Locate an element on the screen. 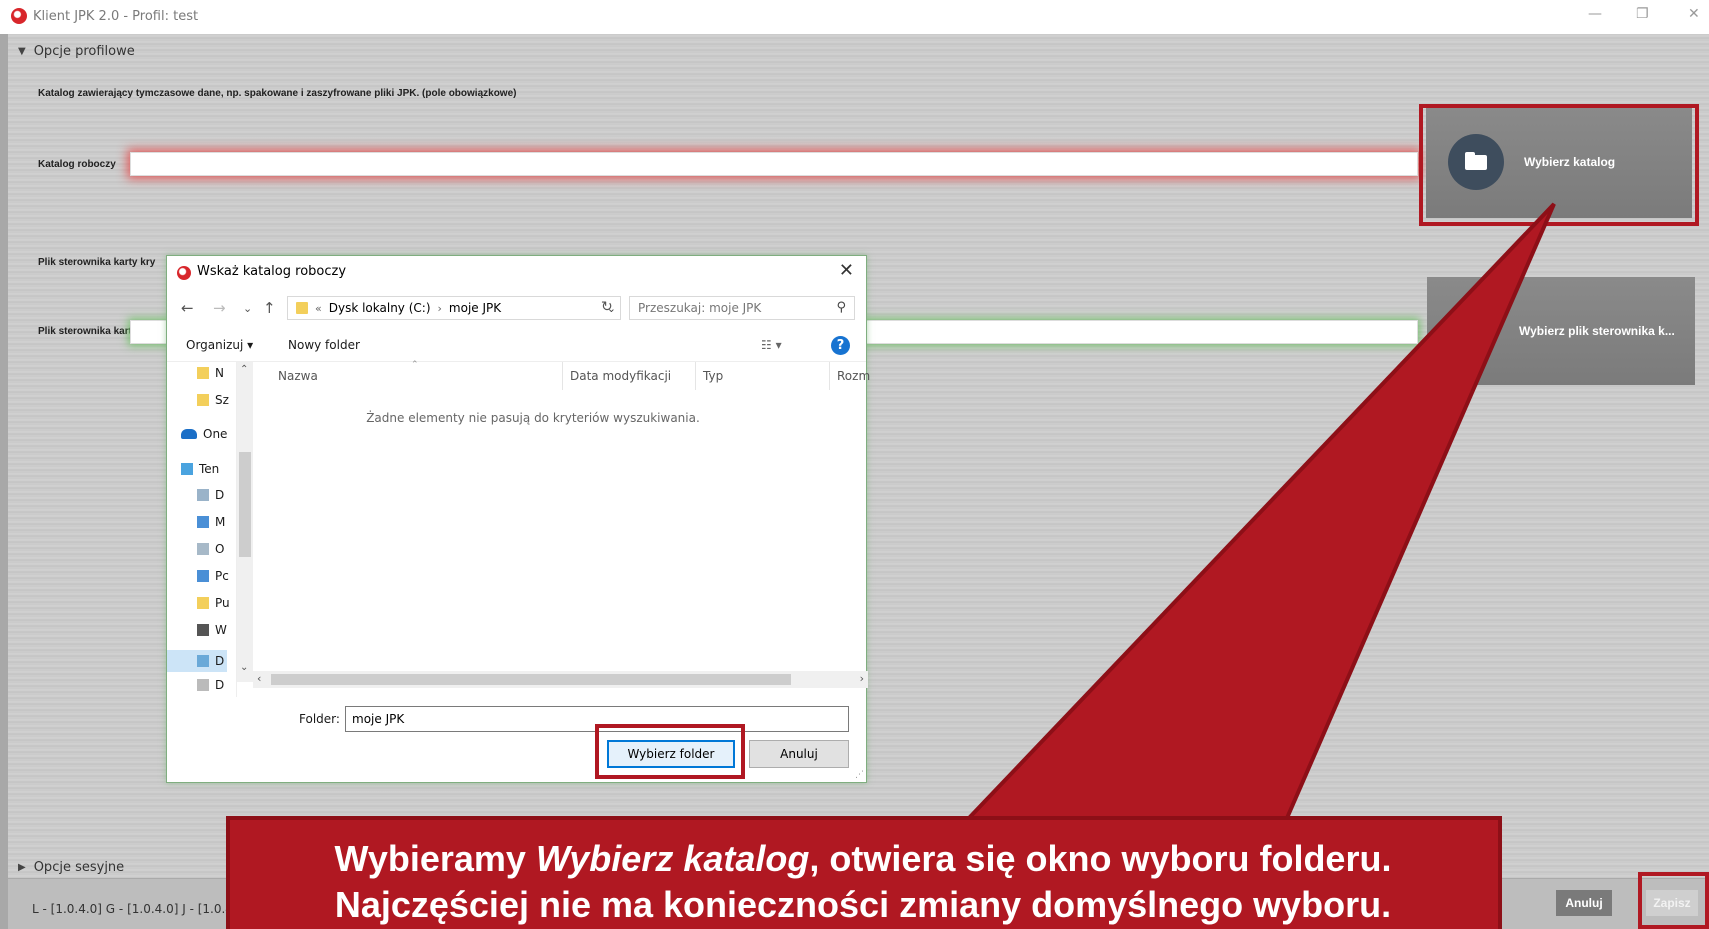 The height and width of the screenshot is (929, 1709). search-placeholder: Przeszukaj: moje JPK is located at coordinates (700, 308).